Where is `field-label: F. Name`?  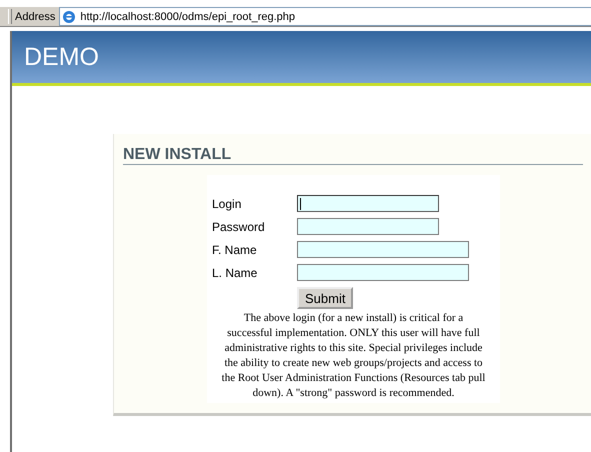 field-label: F. Name is located at coordinates (235, 249).